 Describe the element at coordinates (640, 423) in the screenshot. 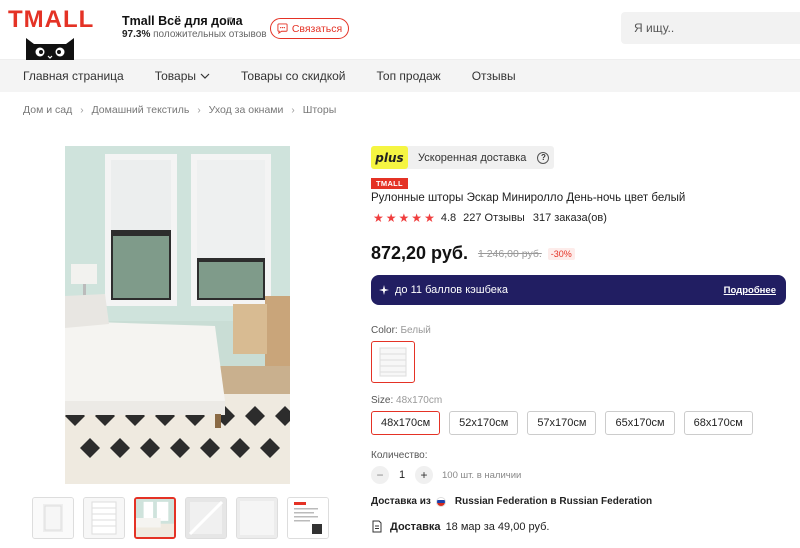

I see `size-option: 65x170см` at that location.